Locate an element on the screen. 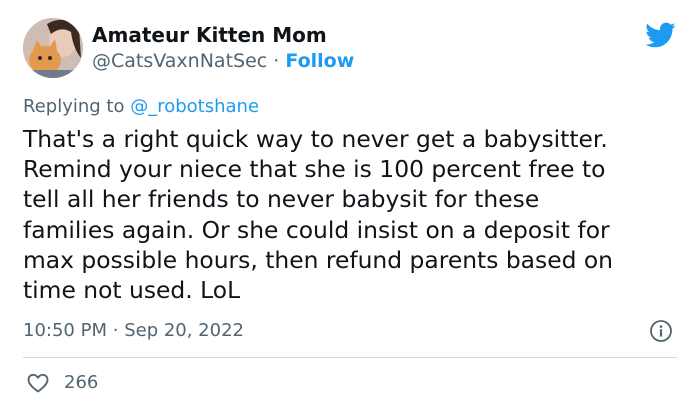 The image size is (700, 410). reply-context: Replying to @_robotshane is located at coordinates (141, 107).